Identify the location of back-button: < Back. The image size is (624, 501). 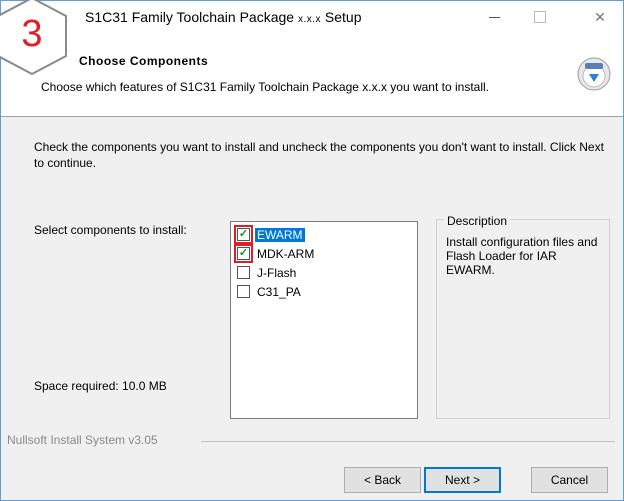
(382, 480).